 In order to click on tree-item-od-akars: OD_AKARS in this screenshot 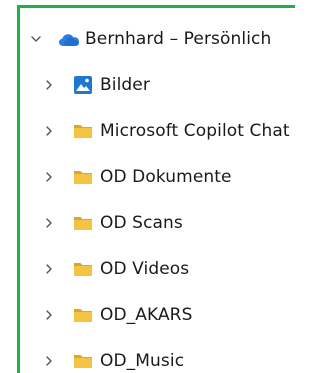, I will do `click(157, 315)`.